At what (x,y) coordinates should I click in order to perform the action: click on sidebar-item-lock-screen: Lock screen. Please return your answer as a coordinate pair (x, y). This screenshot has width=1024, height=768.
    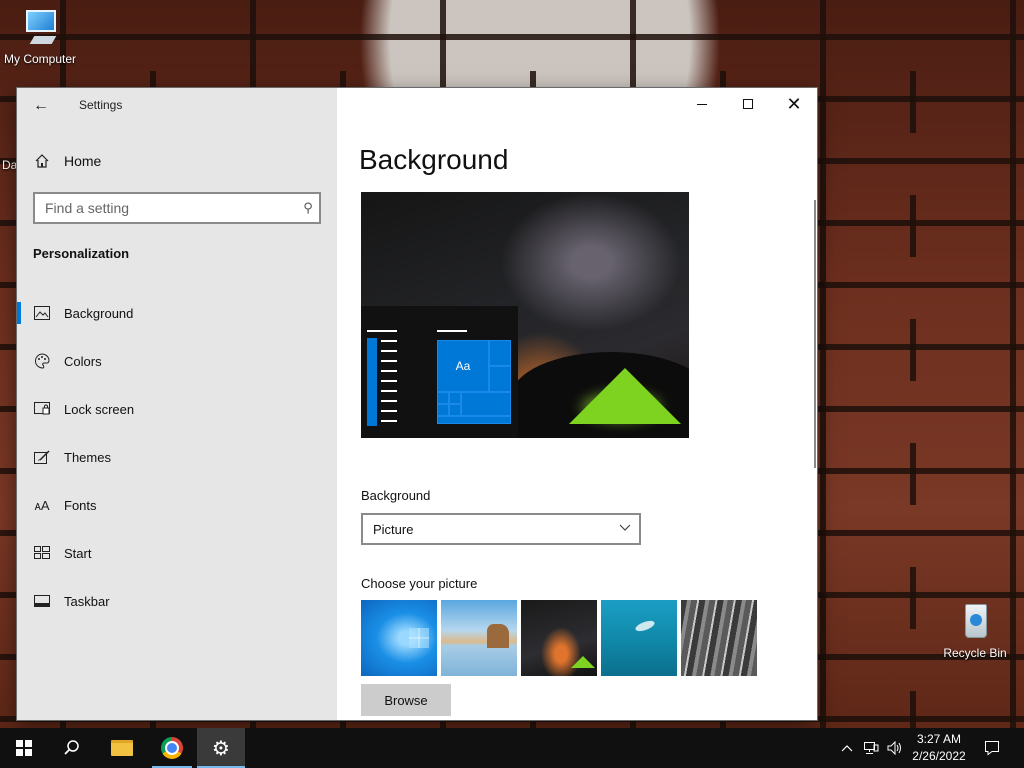
    Looking at the image, I should click on (177, 409).